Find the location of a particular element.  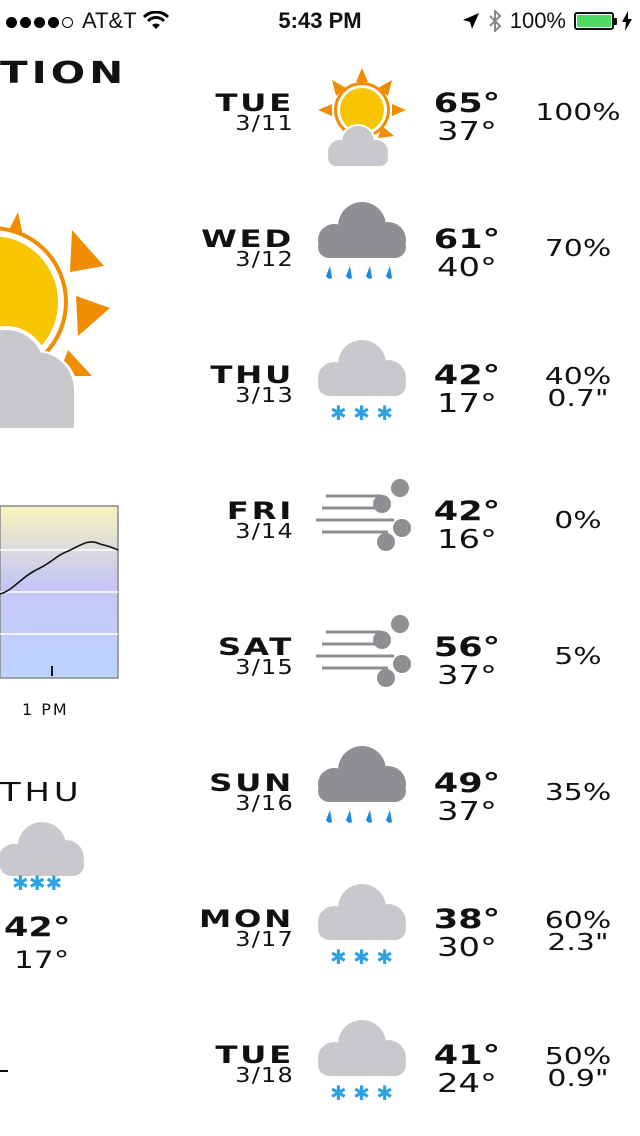

location-title: TION is located at coordinates (64, 73).